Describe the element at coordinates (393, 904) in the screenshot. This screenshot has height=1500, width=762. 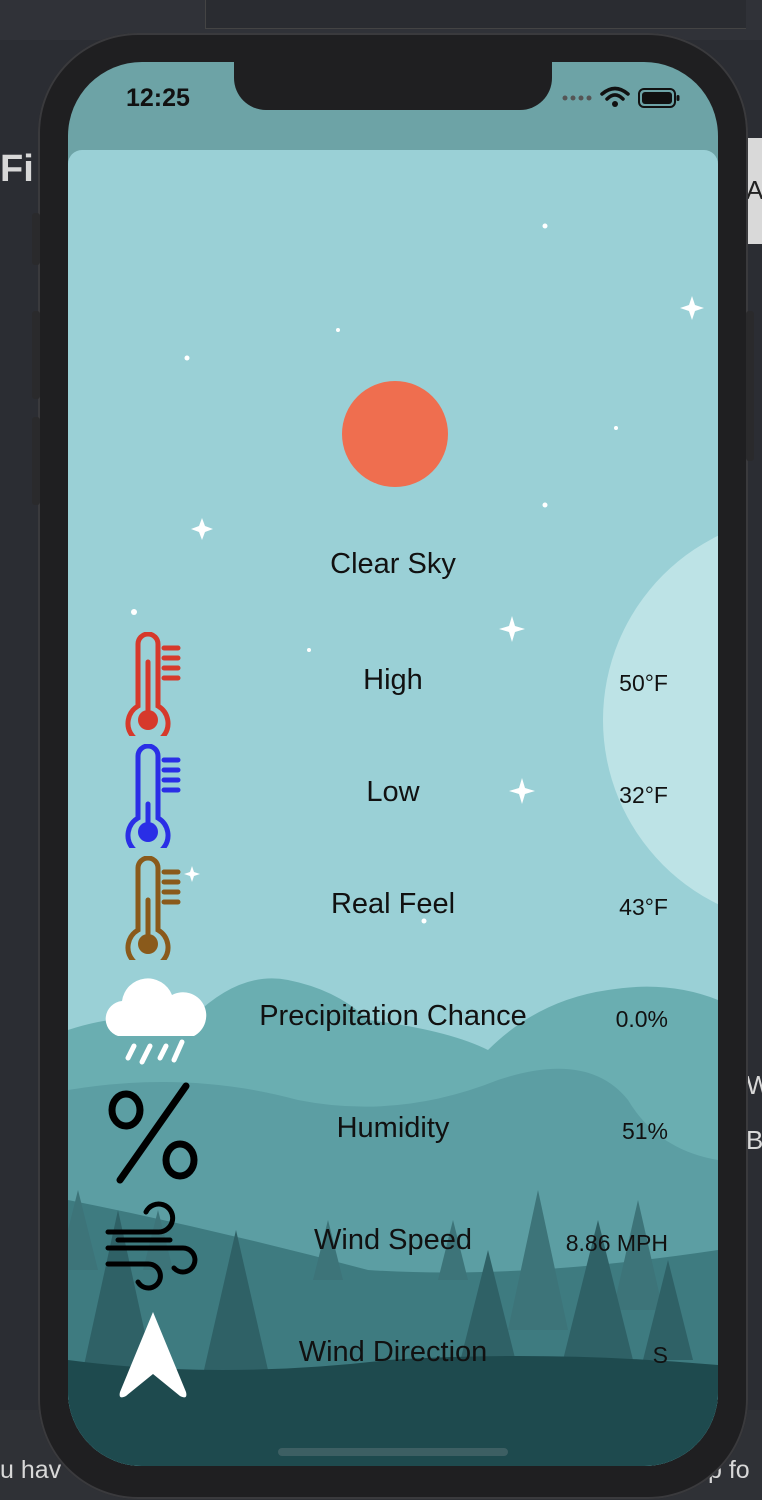
I see `weather-label: Real Feel` at that location.